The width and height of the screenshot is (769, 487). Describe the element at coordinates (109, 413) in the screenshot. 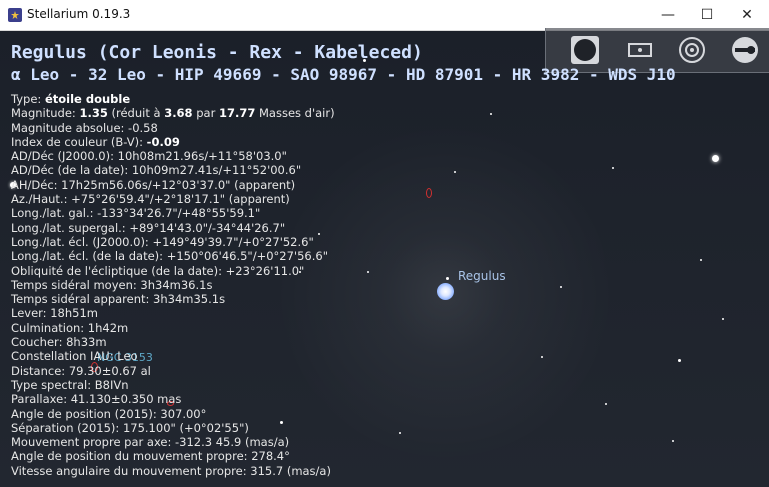

I see `info-line: Angle de position (2015): 307.00°` at that location.